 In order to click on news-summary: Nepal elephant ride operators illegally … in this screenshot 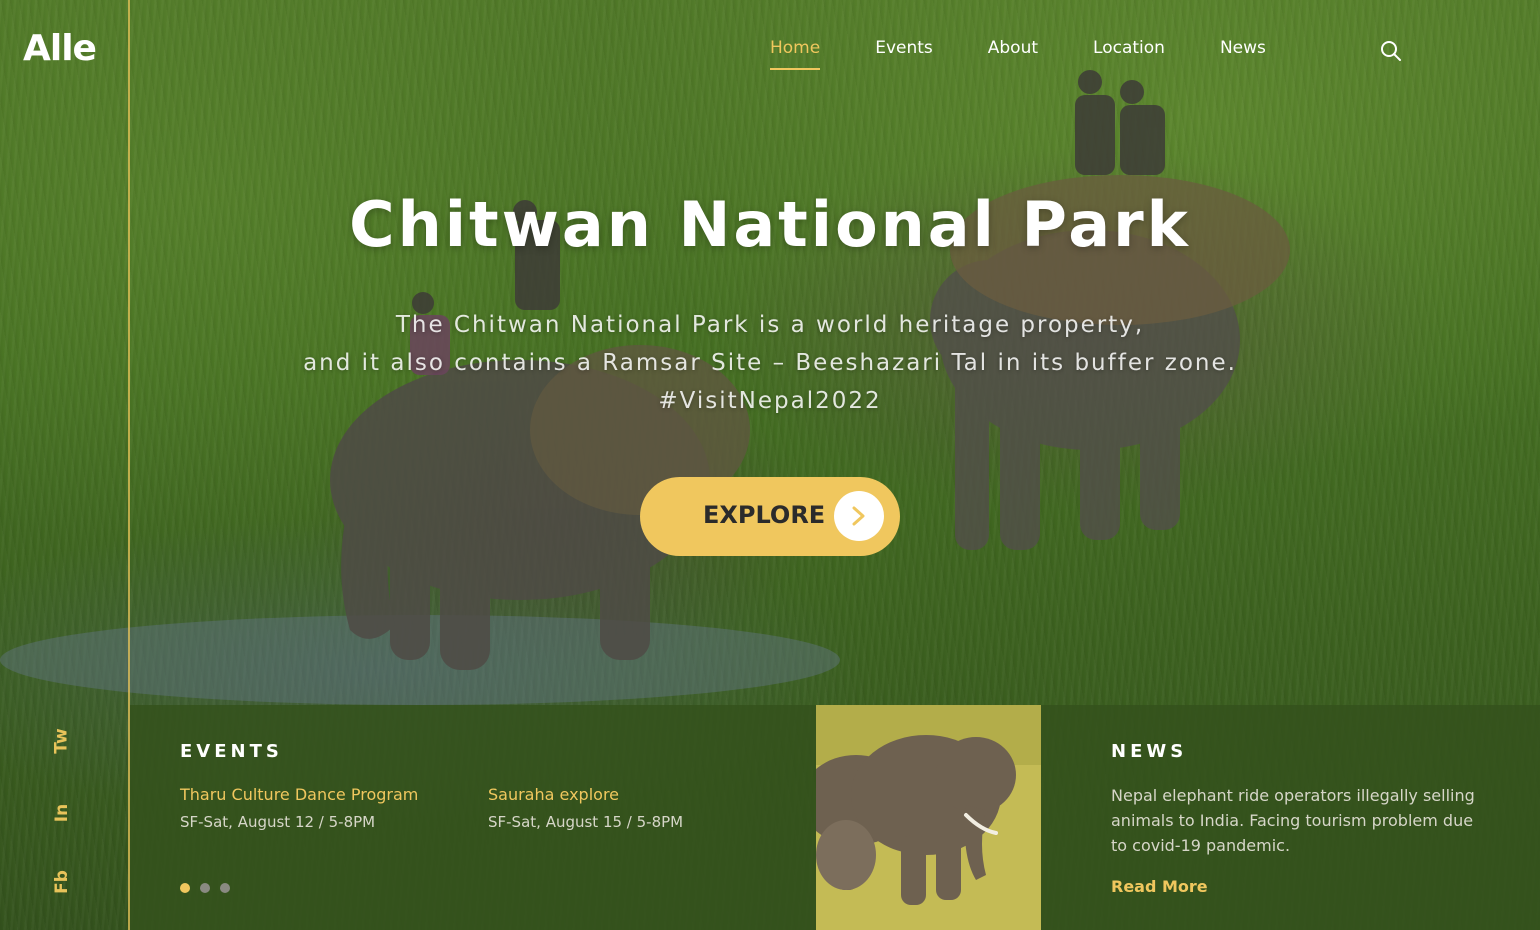, I will do `click(1293, 820)`.